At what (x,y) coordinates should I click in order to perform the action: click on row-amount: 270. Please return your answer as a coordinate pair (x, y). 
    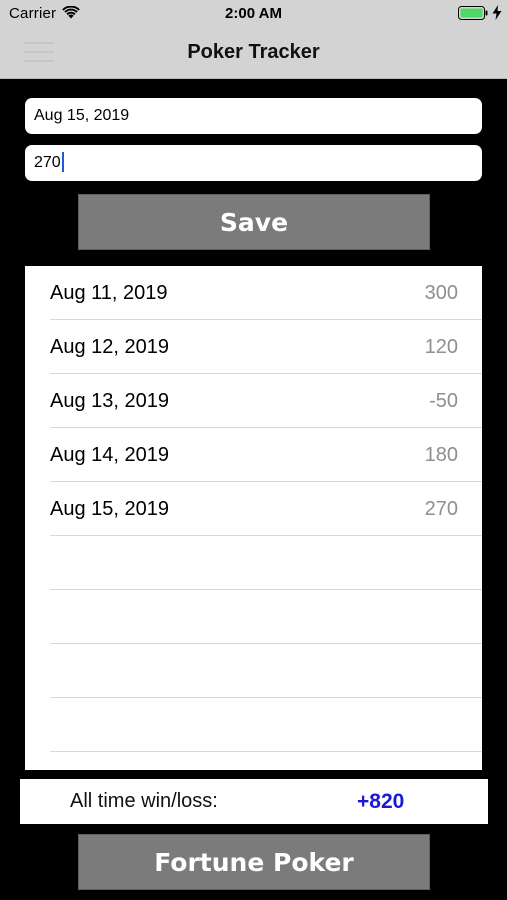
    Looking at the image, I should click on (441, 509).